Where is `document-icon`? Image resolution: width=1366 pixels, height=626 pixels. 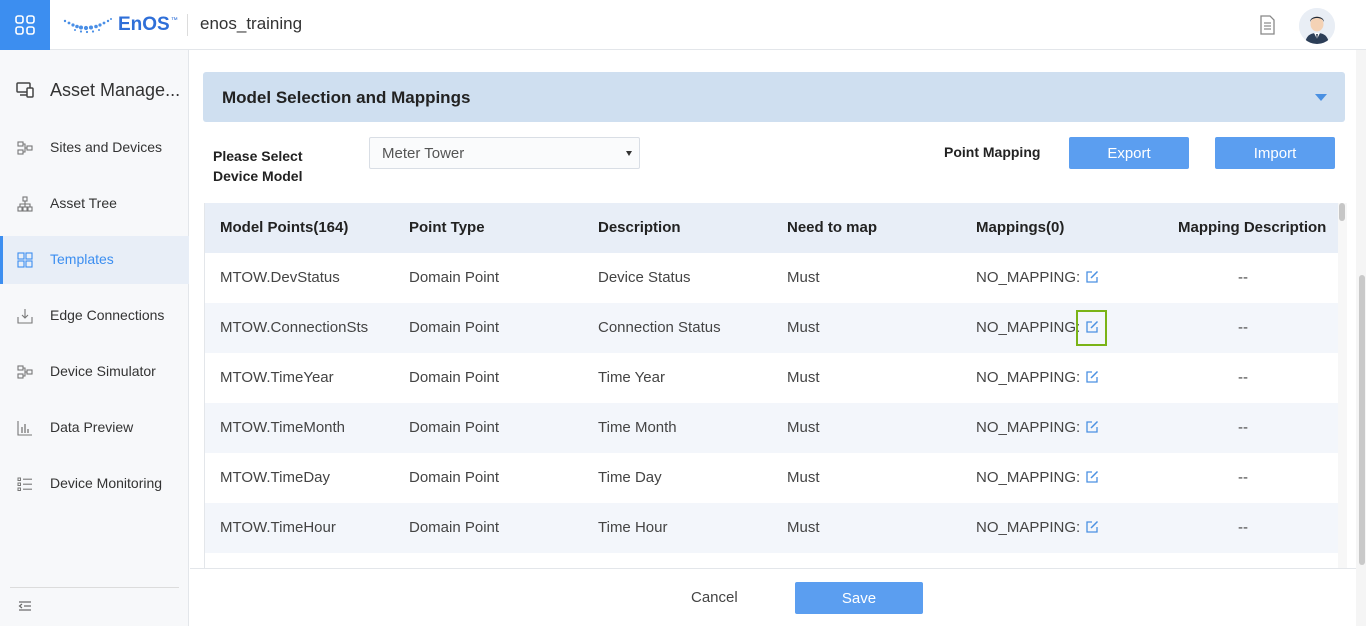
document-icon is located at coordinates (1267, 27).